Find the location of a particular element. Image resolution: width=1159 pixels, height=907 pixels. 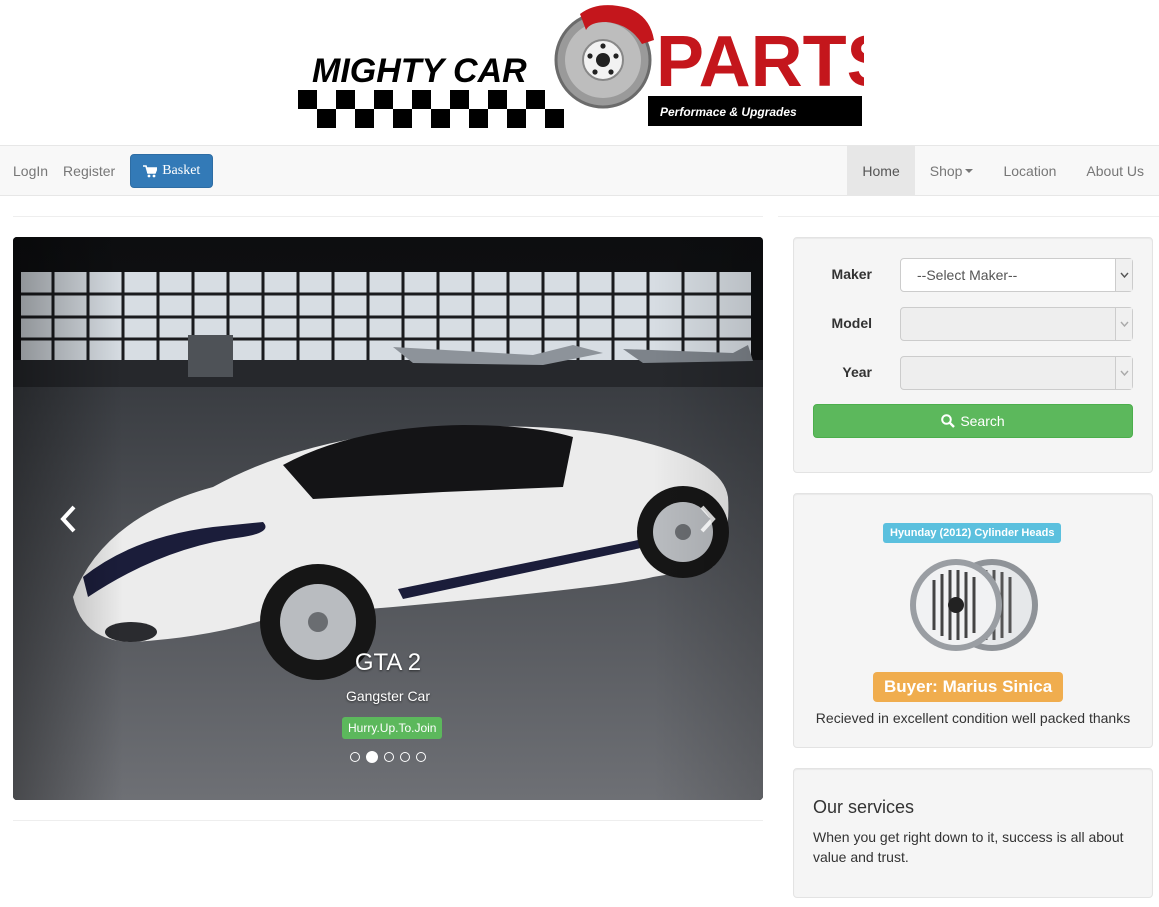

carousel-caption-subtitle: Gangster Car is located at coordinates (388, 696).